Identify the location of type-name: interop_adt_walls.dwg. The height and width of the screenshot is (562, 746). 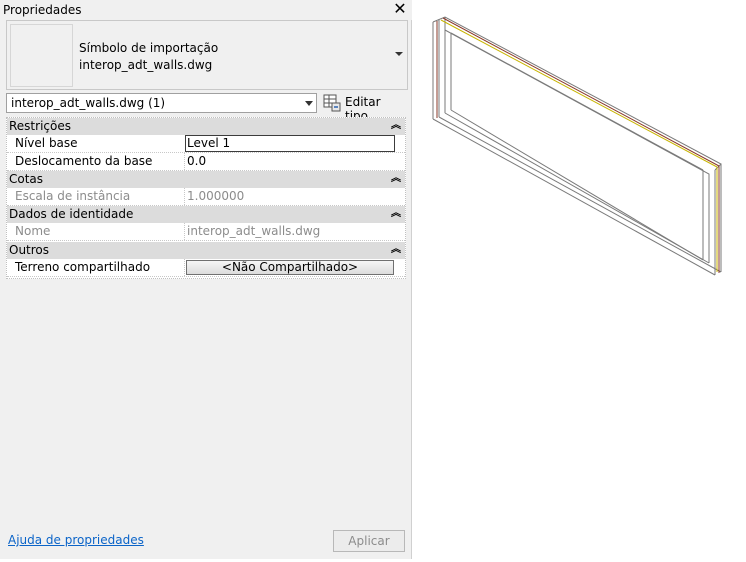
(146, 65).